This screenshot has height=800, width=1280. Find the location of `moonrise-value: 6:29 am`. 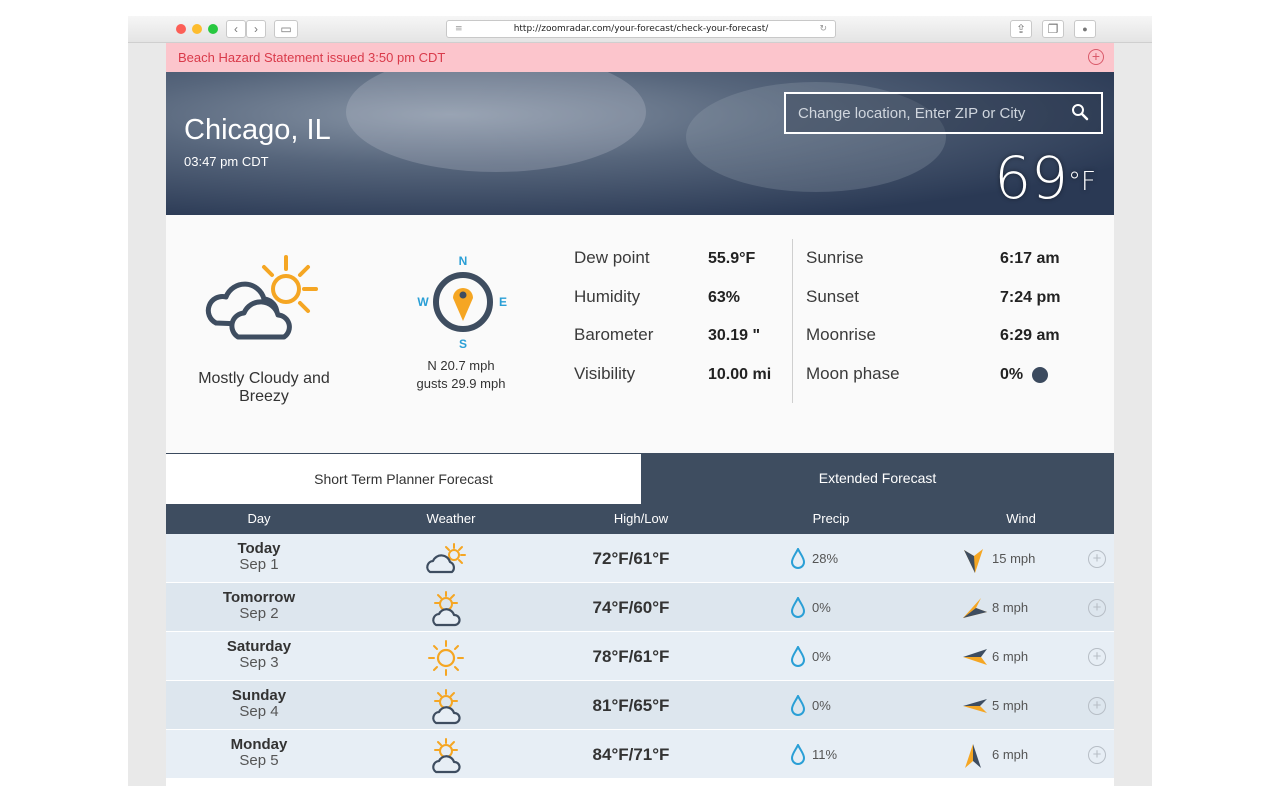

moonrise-value: 6:29 am is located at coordinates (1030, 335).